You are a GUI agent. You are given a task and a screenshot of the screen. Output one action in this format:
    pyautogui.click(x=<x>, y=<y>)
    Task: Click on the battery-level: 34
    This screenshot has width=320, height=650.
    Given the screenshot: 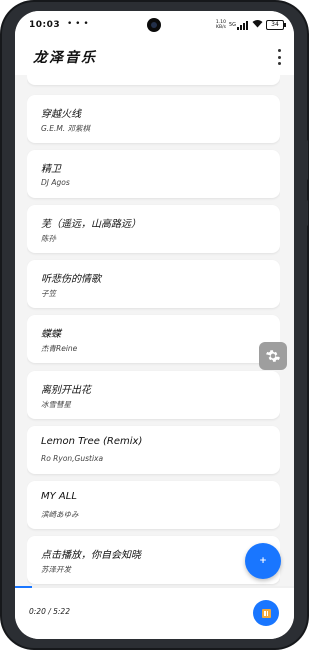 What is the action you would take?
    pyautogui.click(x=275, y=24)
    